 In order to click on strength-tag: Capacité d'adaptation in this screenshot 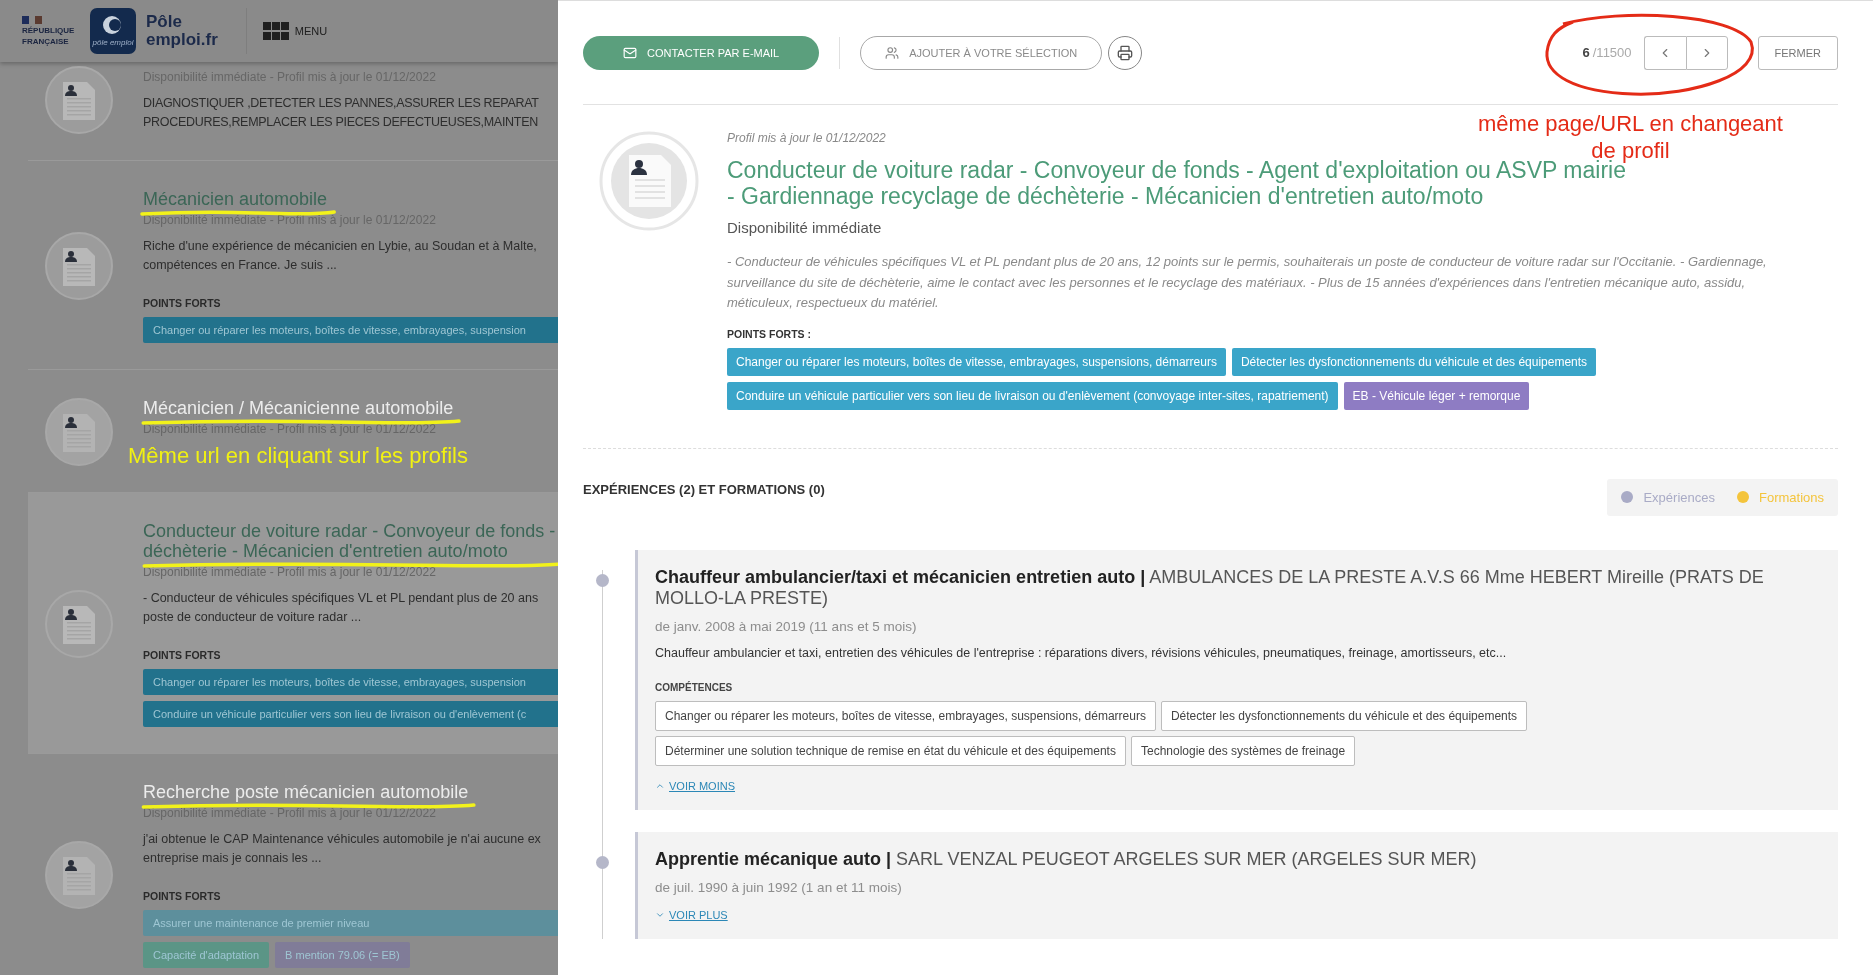, I will do `click(206, 955)`.